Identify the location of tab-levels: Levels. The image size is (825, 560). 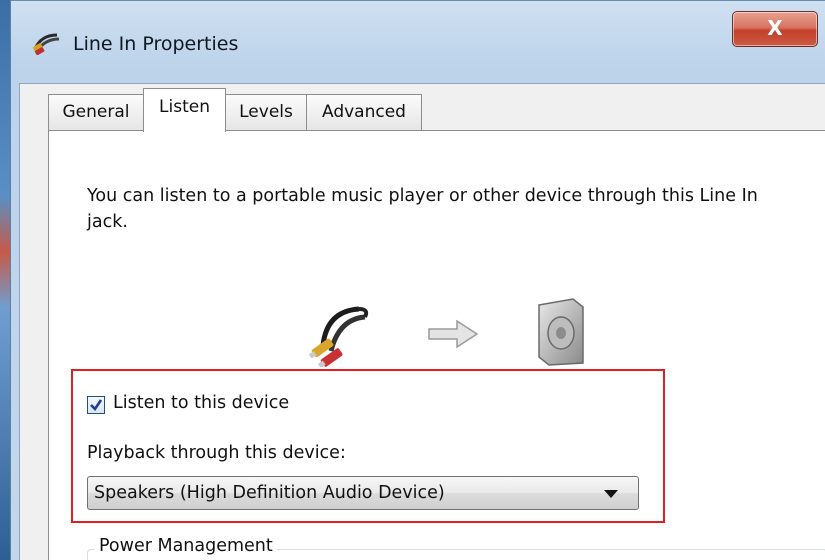
(266, 112).